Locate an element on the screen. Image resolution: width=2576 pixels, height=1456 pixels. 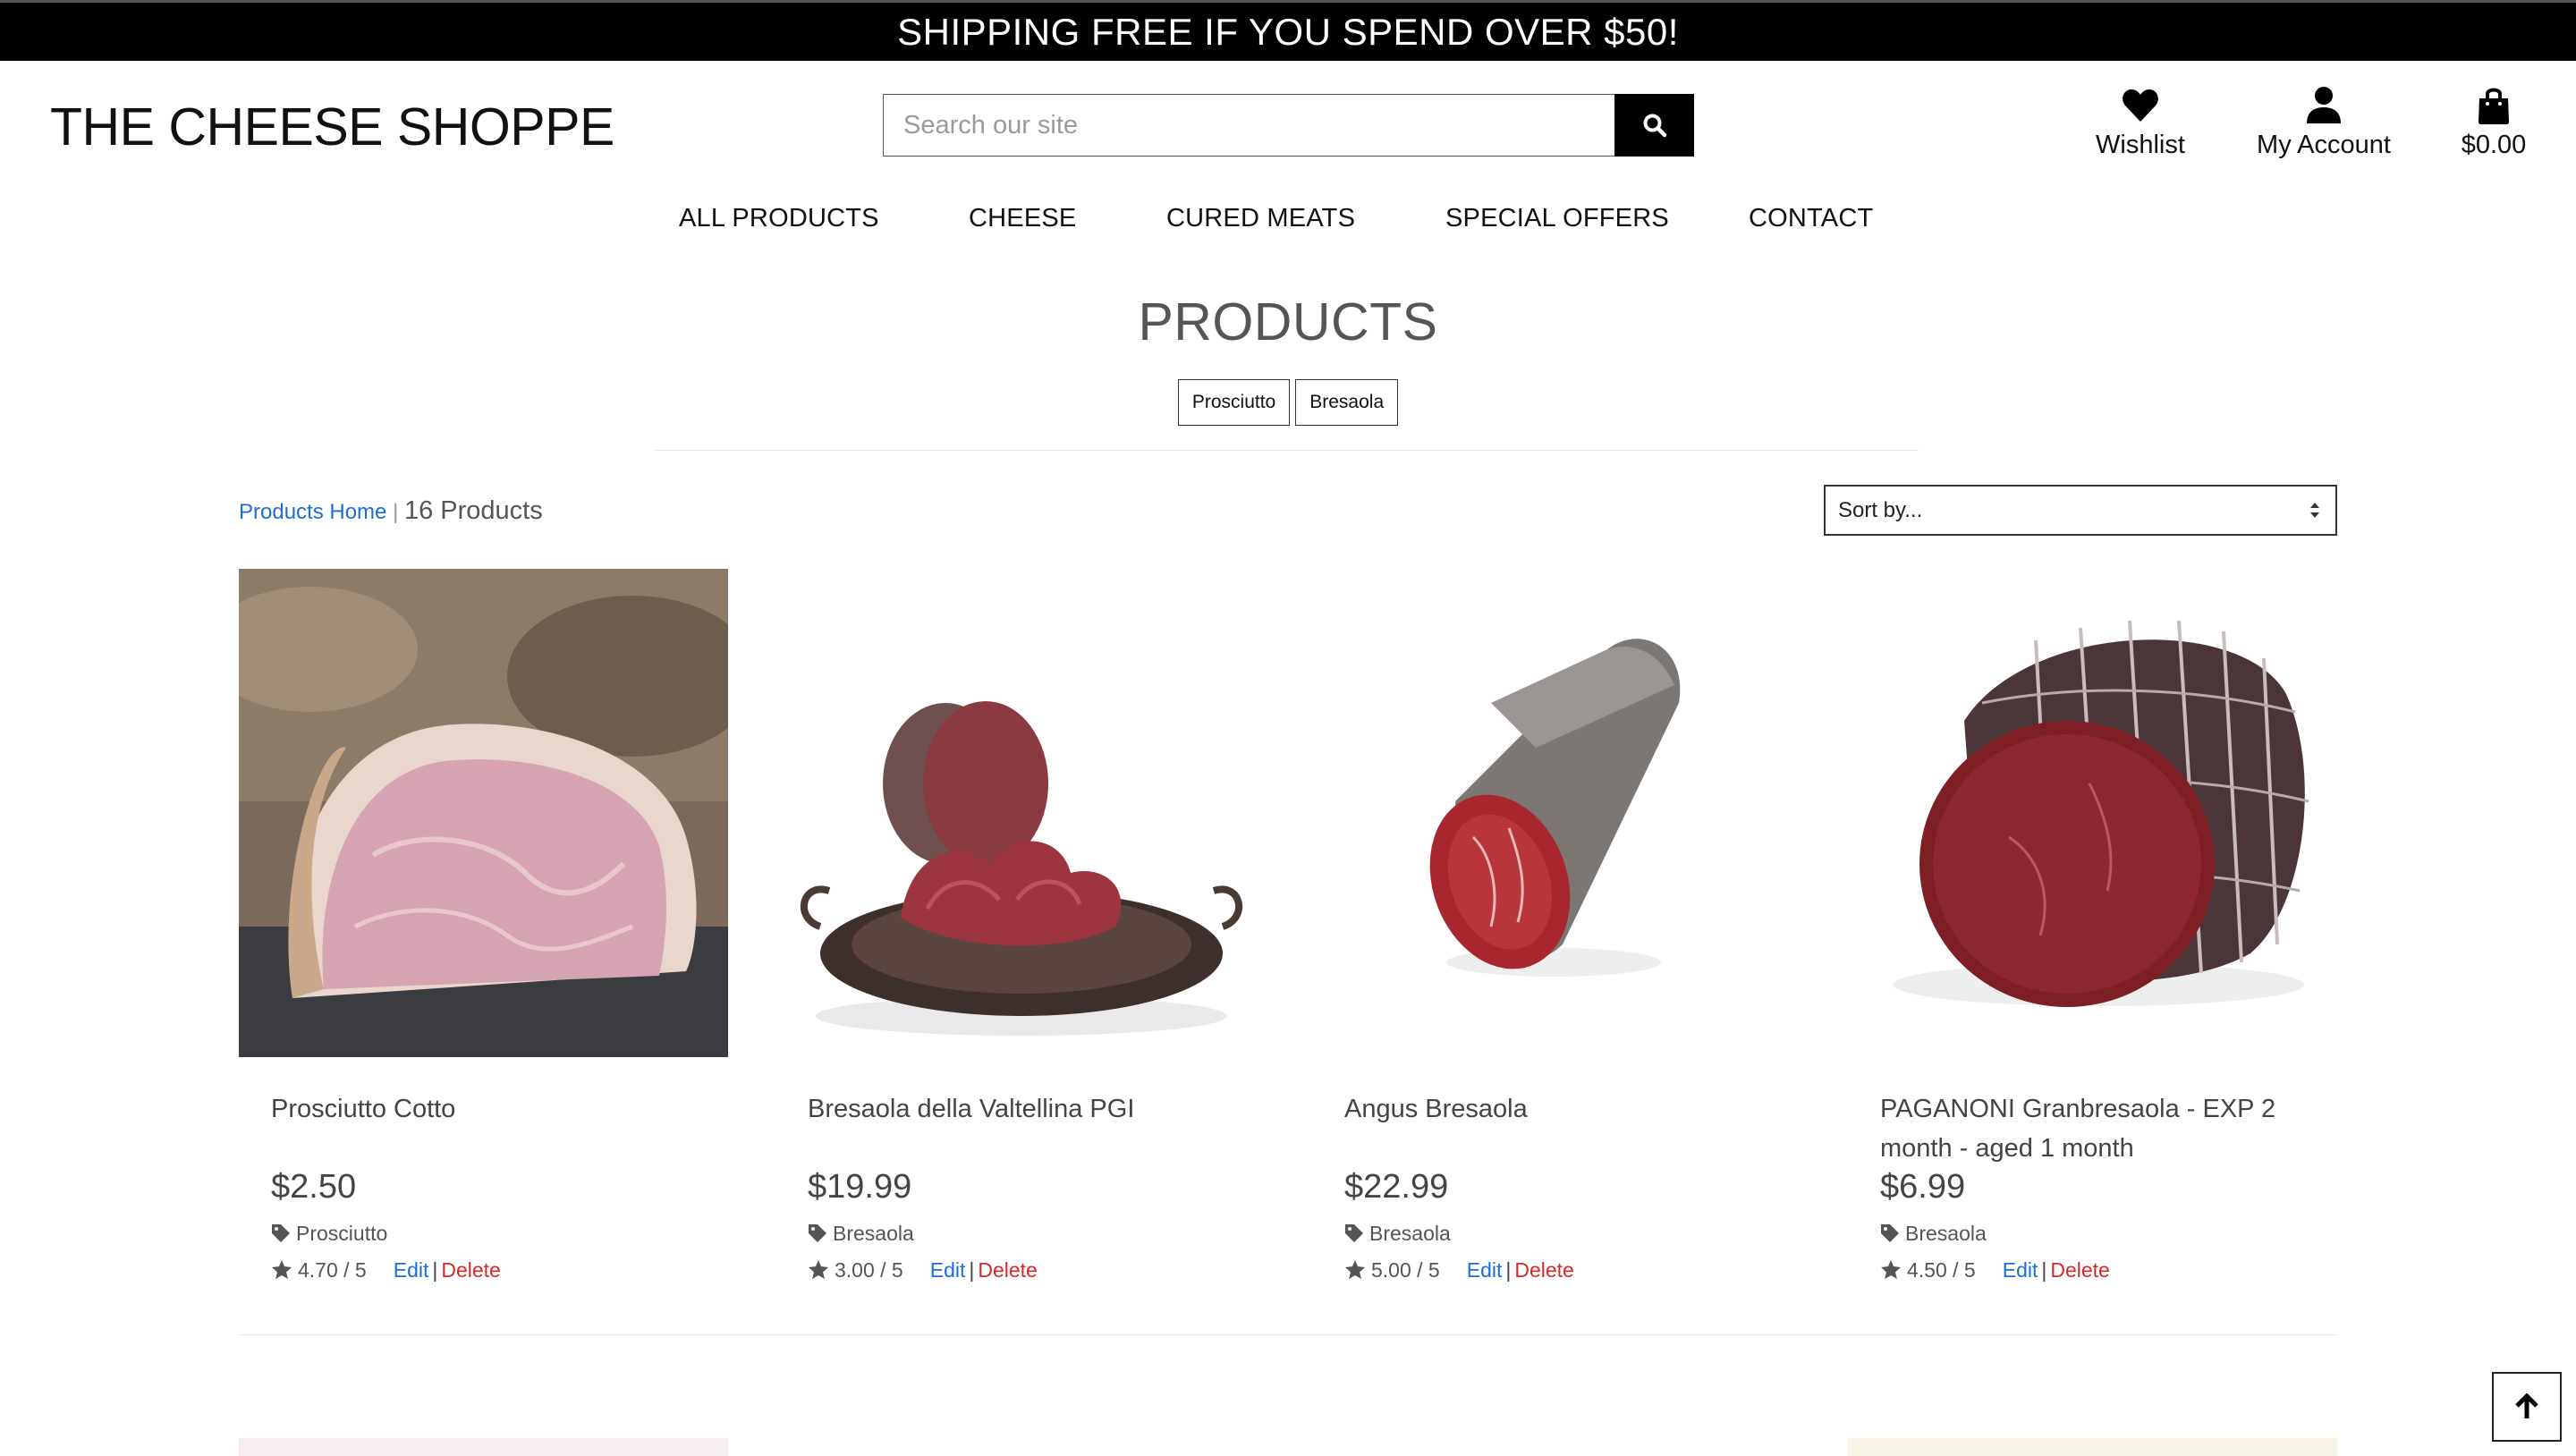
nav-cured-meats: CURED MEATS is located at coordinates (1260, 218).